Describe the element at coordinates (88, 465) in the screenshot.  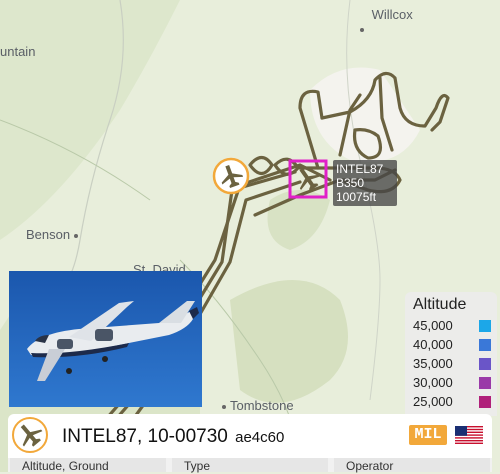
I see `column-altitude-ground: Altitude, Ground` at that location.